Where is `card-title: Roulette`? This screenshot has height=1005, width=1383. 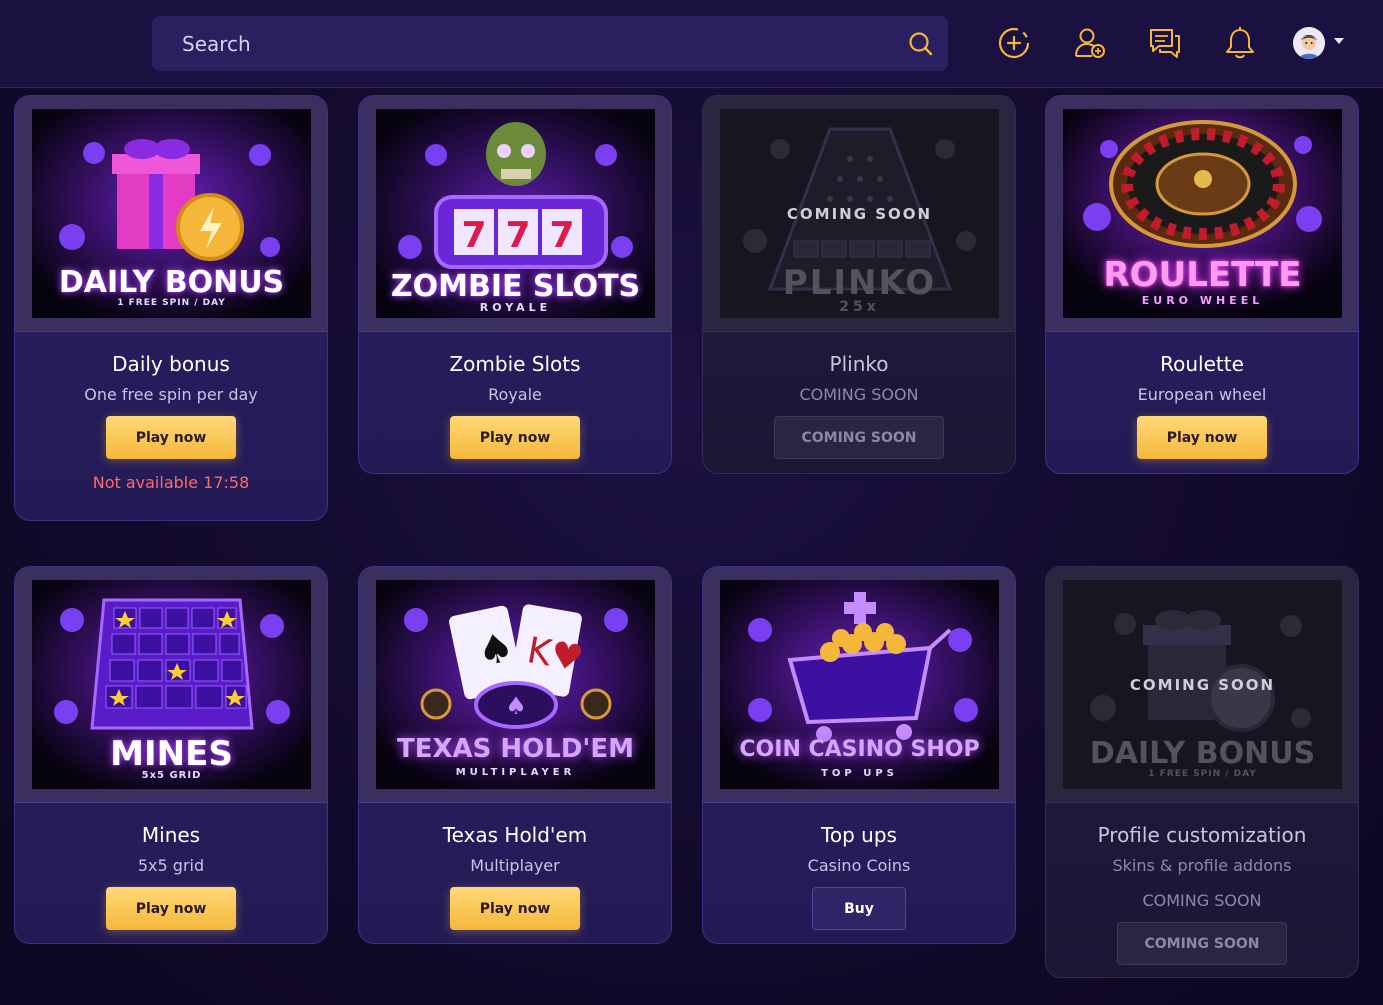
card-title: Roulette is located at coordinates (1202, 364).